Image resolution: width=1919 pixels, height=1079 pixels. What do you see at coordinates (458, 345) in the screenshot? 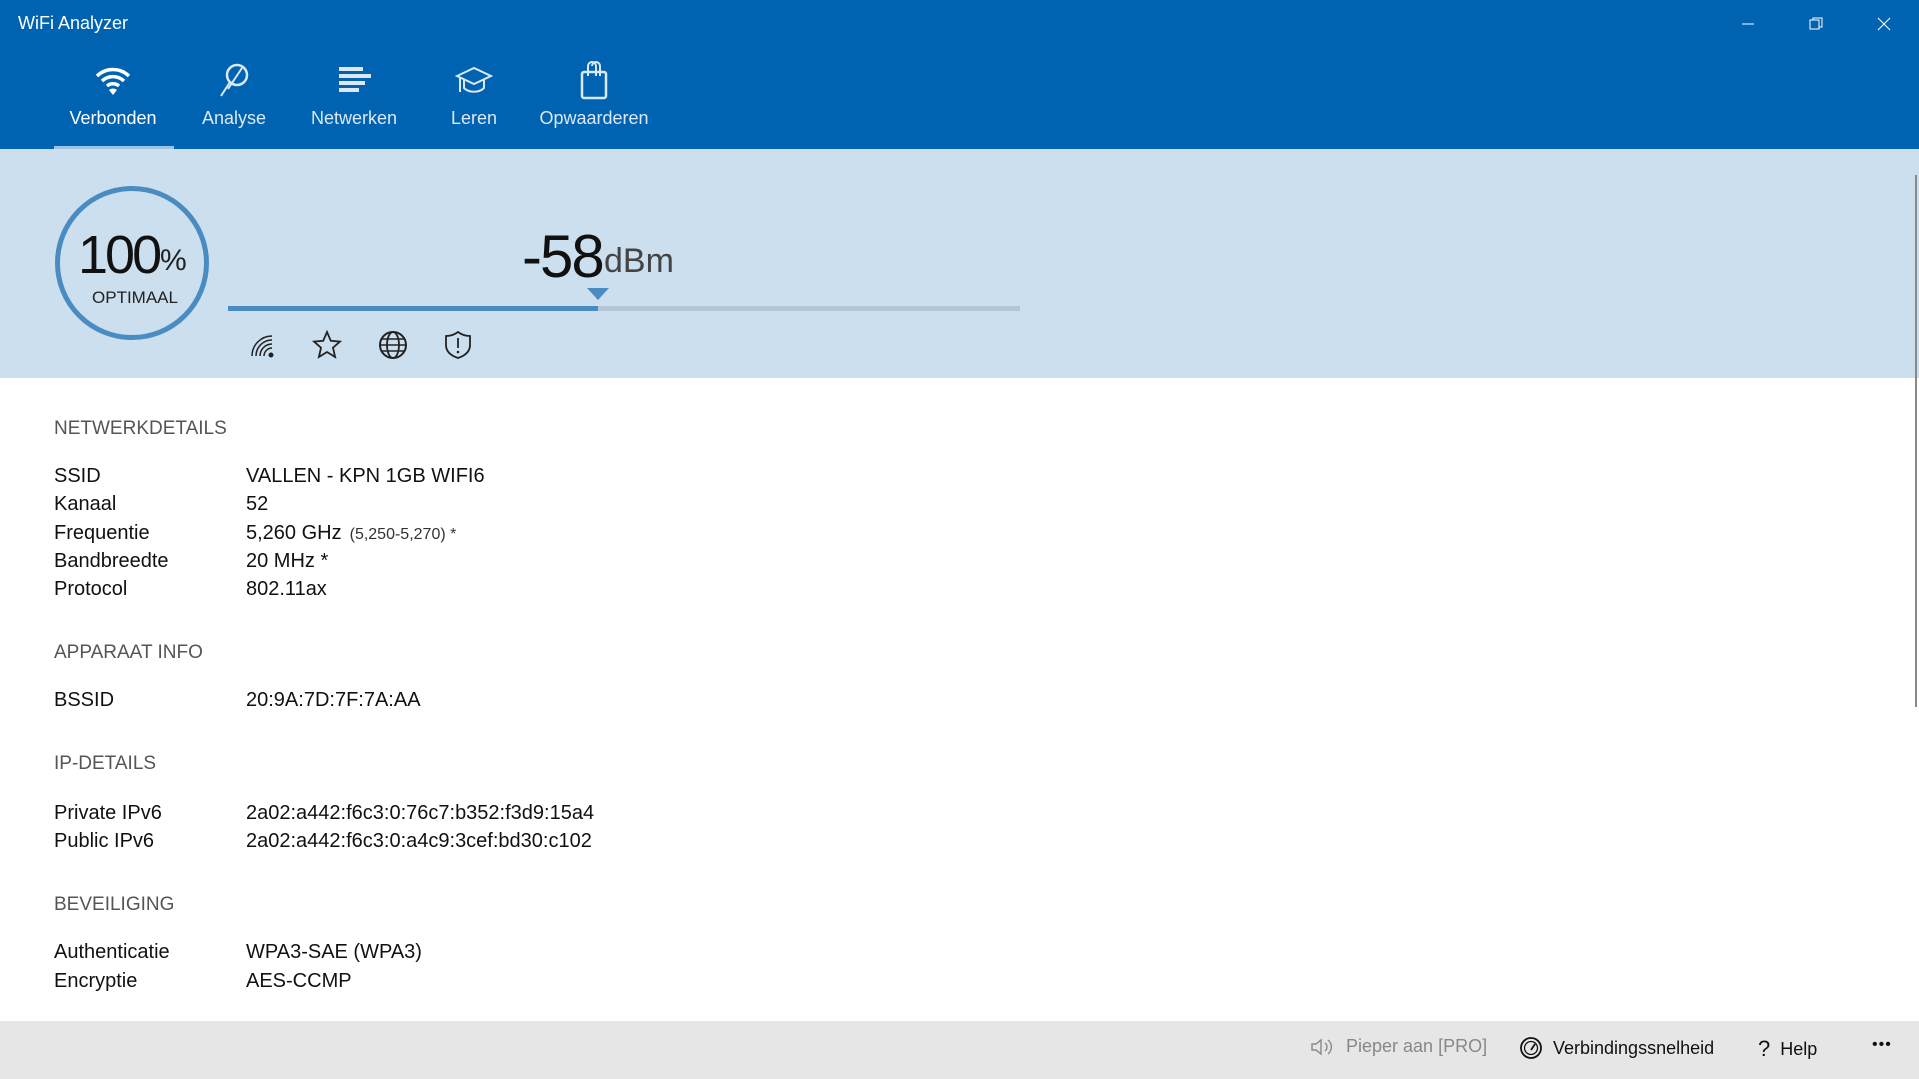
I see `shield-warning-icon` at bounding box center [458, 345].